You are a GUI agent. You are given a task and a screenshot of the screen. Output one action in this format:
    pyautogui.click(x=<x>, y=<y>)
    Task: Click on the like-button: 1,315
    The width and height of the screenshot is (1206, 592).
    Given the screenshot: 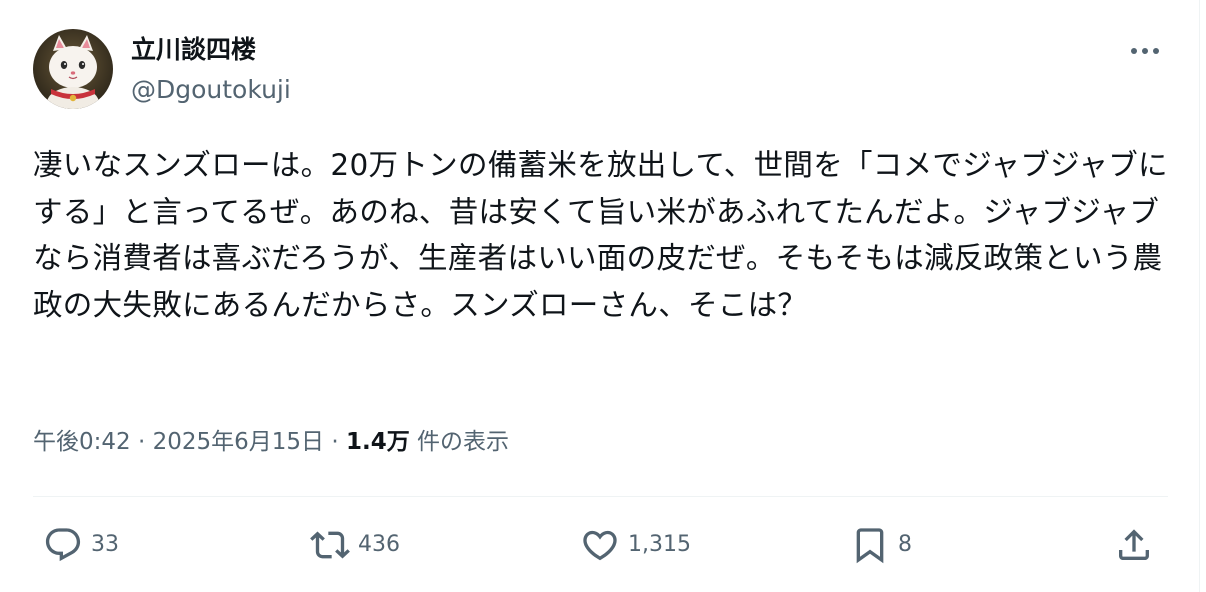 What is the action you would take?
    pyautogui.click(x=635, y=545)
    